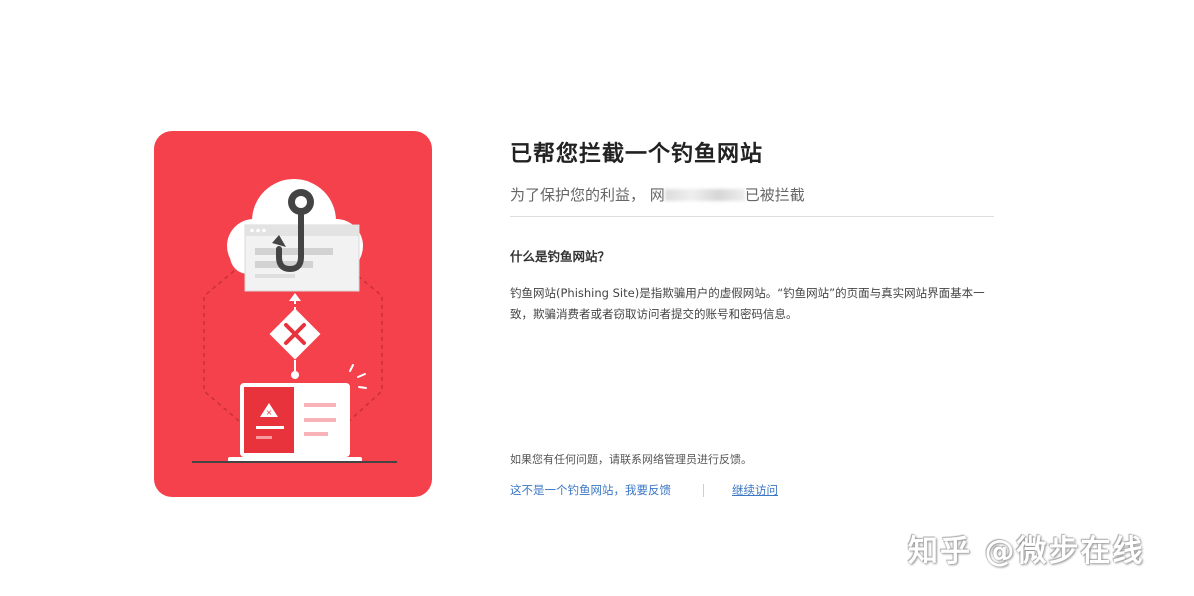  Describe the element at coordinates (774, 195) in the screenshot. I see `subtitle-suffix: 已被拦截` at that location.